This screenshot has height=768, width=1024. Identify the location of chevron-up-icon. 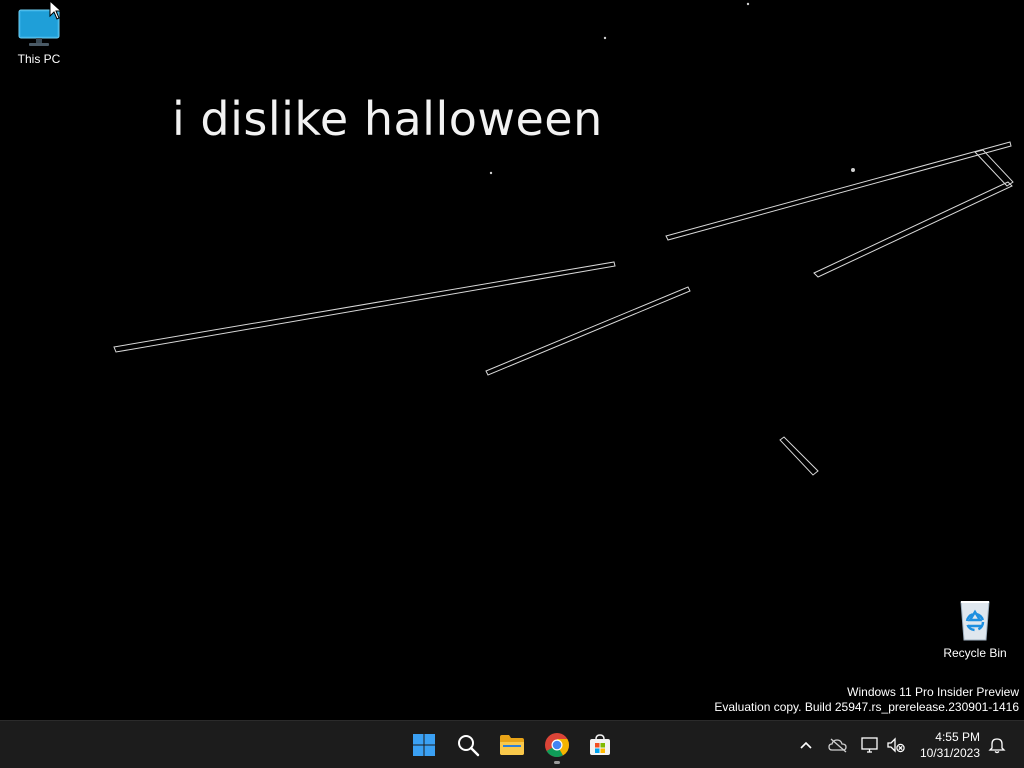
(806, 745).